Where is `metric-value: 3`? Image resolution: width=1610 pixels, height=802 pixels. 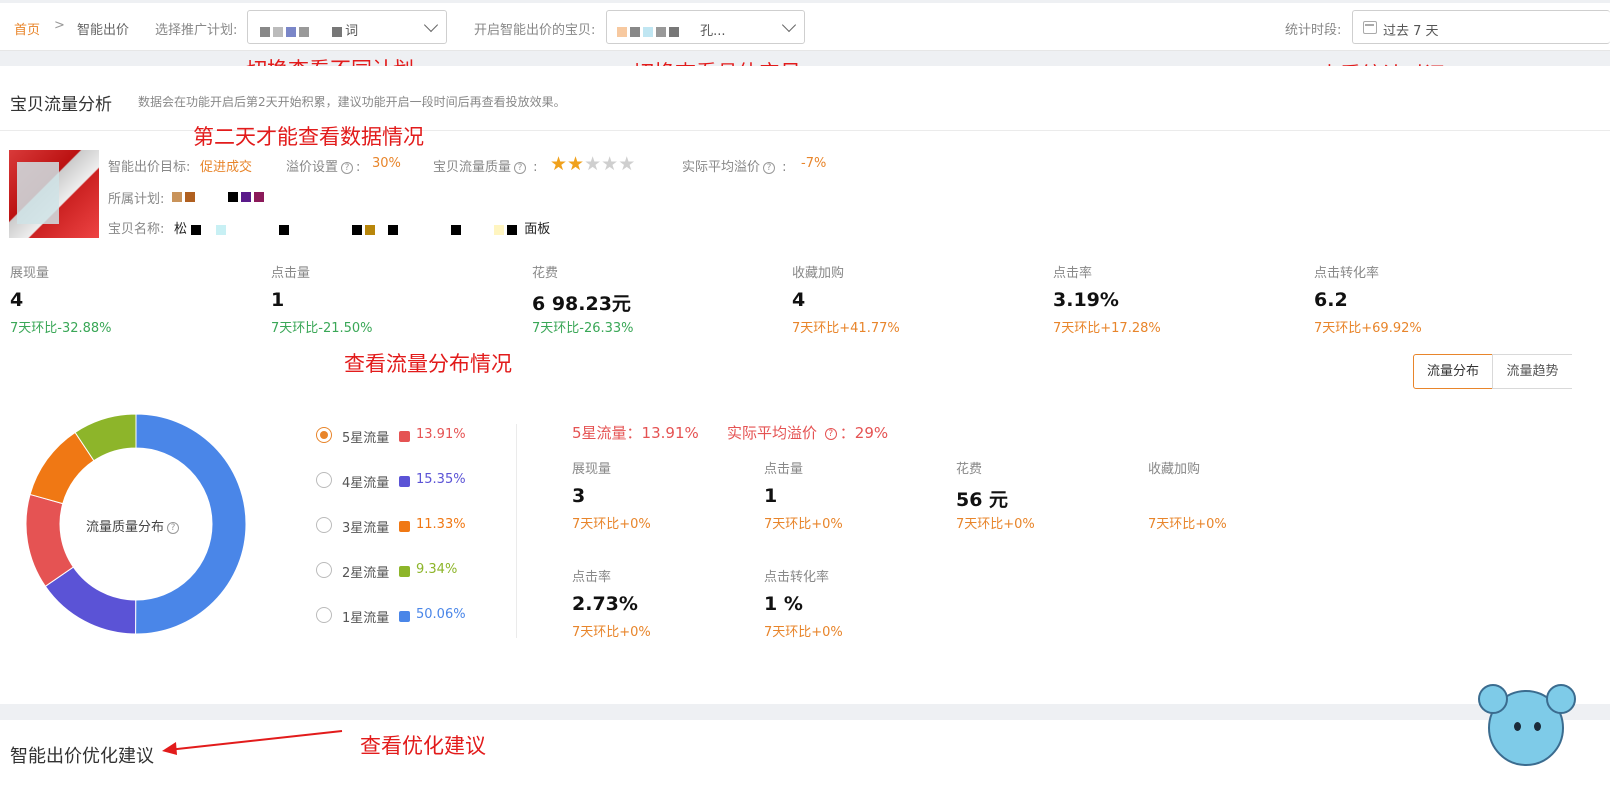 metric-value: 3 is located at coordinates (579, 496).